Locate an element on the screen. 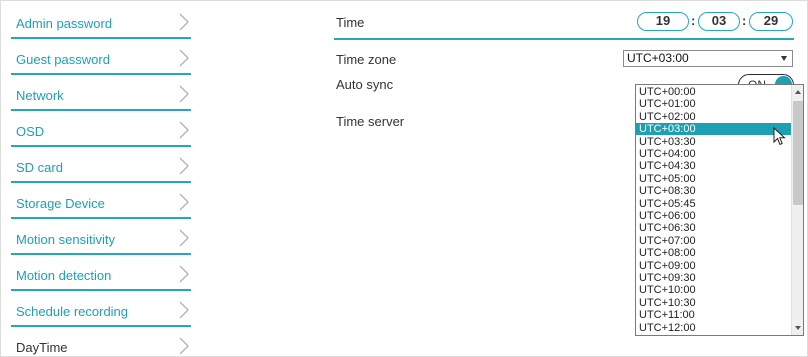 The image size is (808, 357). sidebar-item-label: Network is located at coordinates (40, 95).